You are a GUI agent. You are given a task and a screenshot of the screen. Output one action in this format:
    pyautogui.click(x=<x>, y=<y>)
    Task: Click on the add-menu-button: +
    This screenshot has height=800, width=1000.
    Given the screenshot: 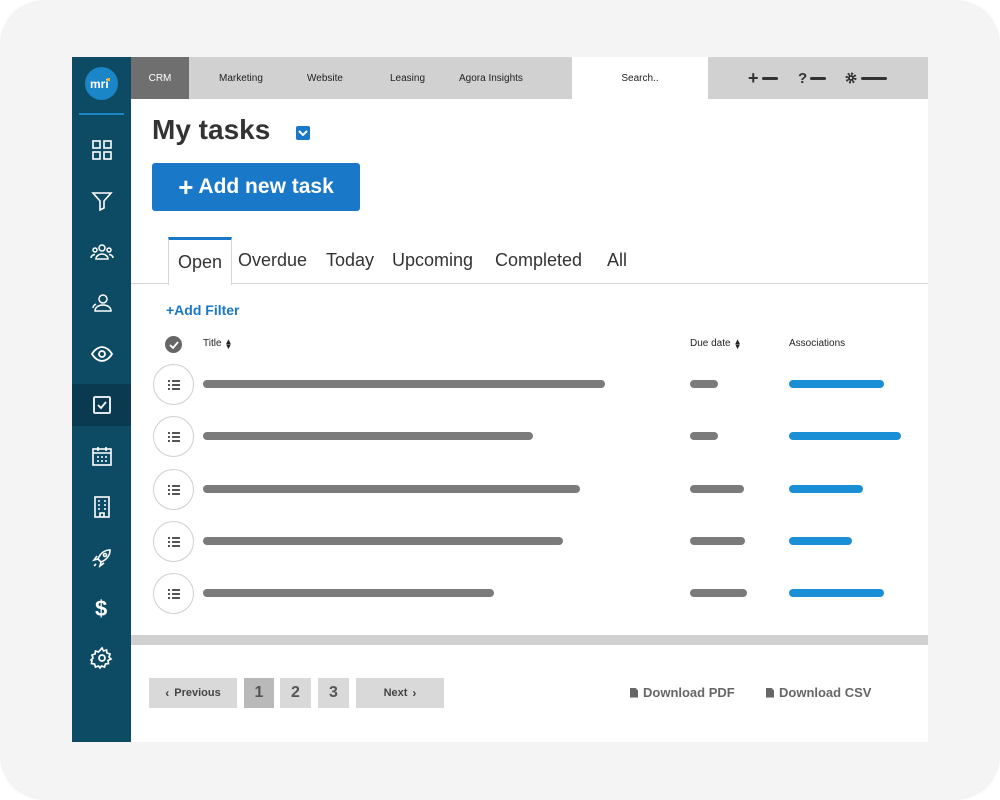 What is the action you would take?
    pyautogui.click(x=763, y=78)
    